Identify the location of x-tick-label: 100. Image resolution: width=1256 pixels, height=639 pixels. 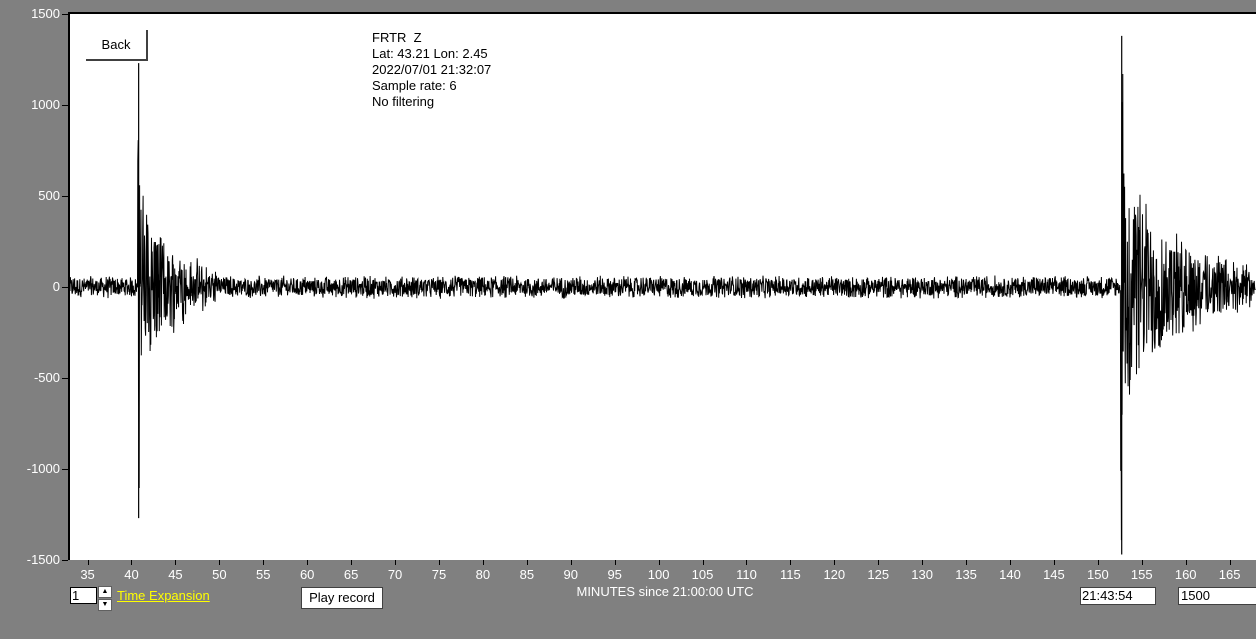
(658, 574).